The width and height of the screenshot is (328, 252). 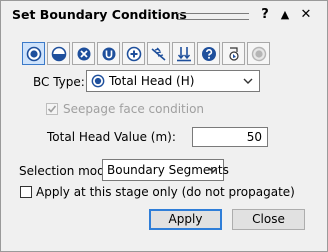 I want to click on pressure-head-boundary-button, so click(x=58, y=53).